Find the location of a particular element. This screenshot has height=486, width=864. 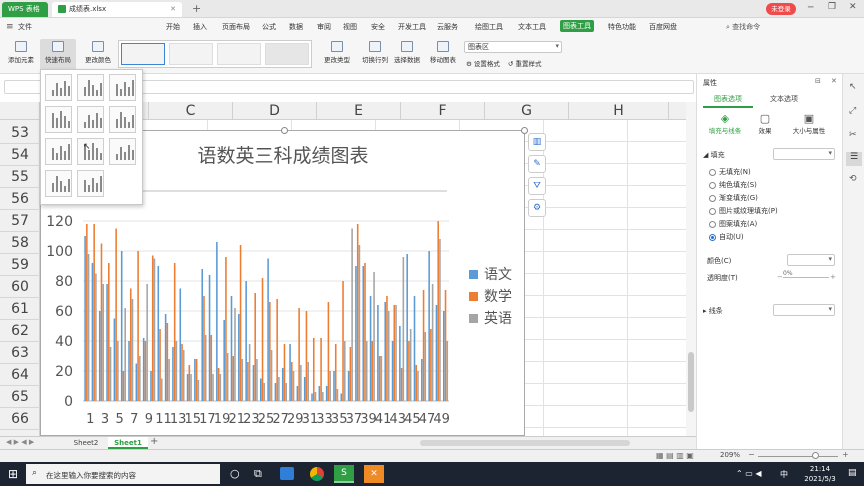

row-61: 61 is located at coordinates (20, 309).